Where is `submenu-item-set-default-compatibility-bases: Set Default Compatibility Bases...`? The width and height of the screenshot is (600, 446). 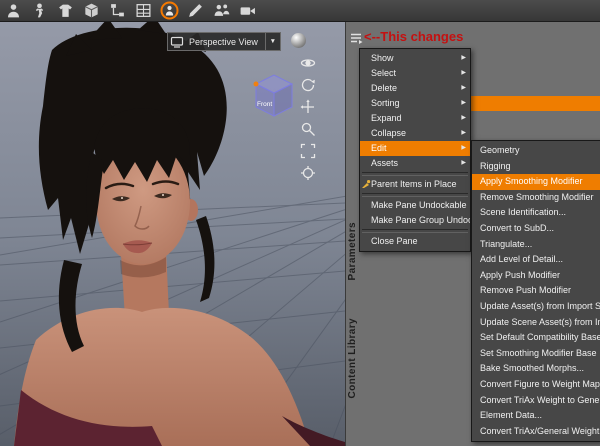 submenu-item-set-default-compatibility-bases: Set Default Compatibility Bases... is located at coordinates (536, 338).